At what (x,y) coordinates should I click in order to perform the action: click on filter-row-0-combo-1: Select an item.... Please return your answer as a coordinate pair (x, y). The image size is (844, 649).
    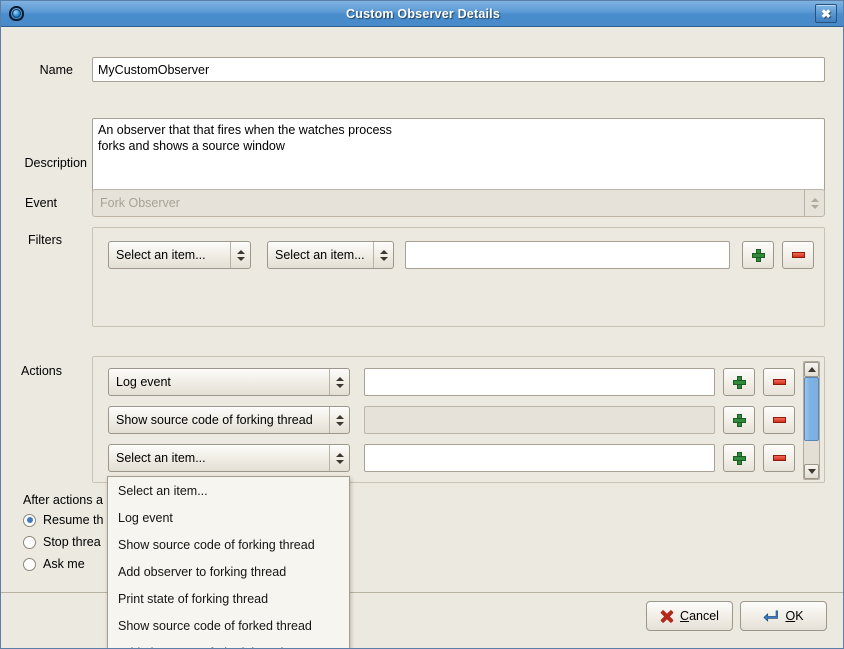
    Looking at the image, I should click on (179, 255).